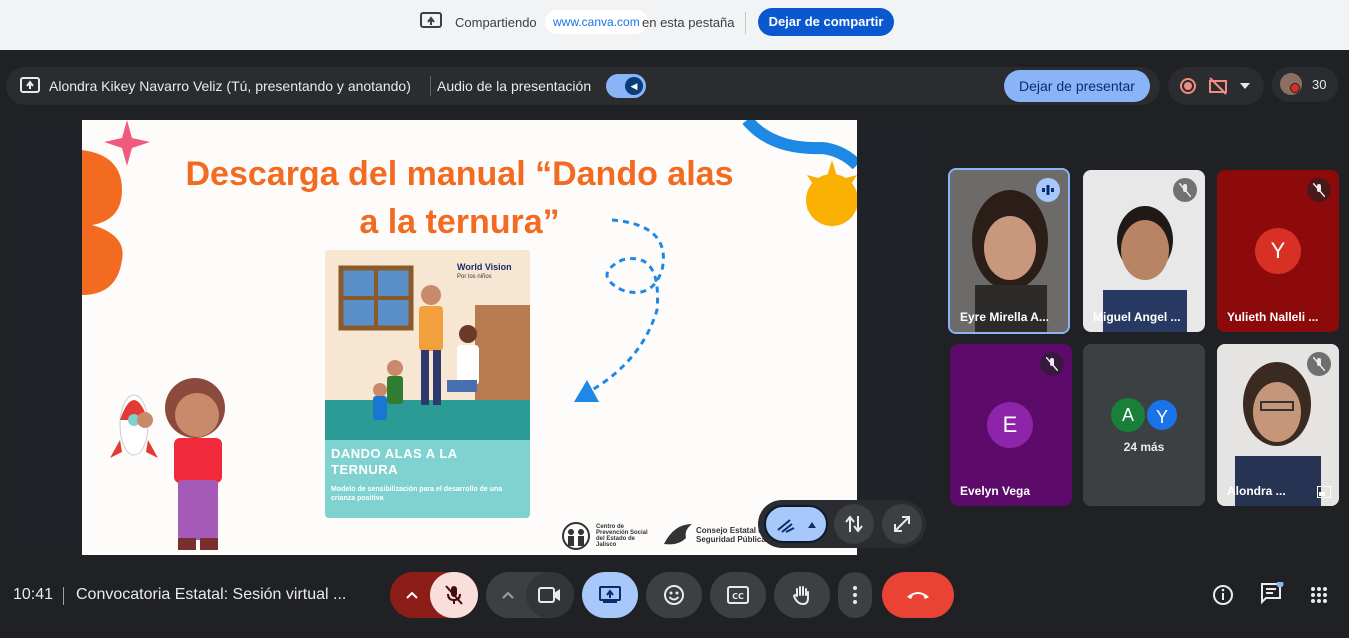 The image size is (1349, 638). Describe the element at coordinates (1295, 88) in the screenshot. I see `avatar` at that location.